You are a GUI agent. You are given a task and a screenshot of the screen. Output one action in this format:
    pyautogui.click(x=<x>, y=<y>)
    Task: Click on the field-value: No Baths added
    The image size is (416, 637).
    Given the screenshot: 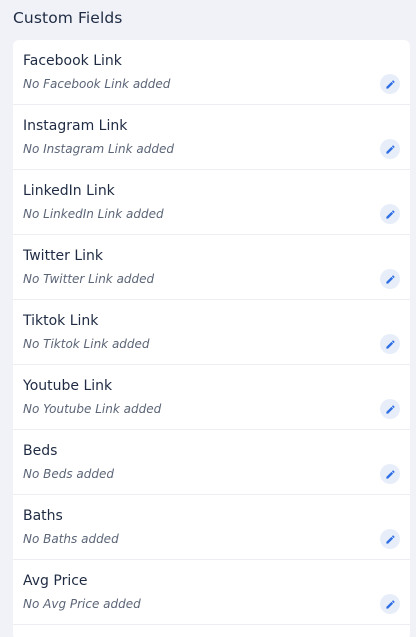 What is the action you would take?
    pyautogui.click(x=71, y=539)
    